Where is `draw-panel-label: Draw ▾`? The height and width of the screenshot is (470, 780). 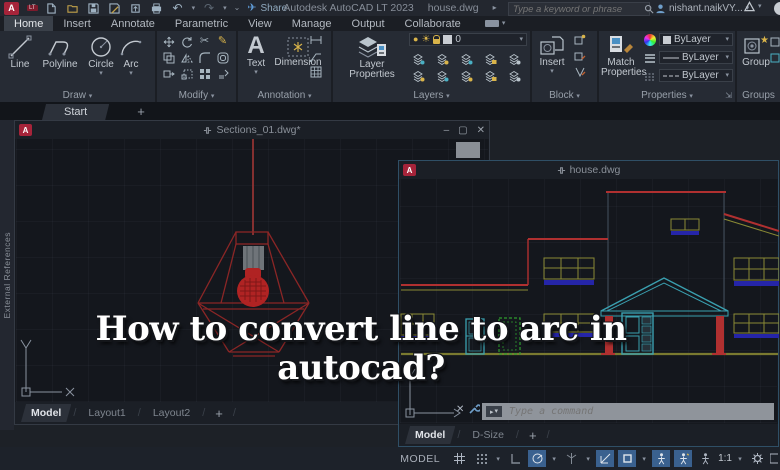
draw-panel-label: Draw ▾ is located at coordinates (77, 95).